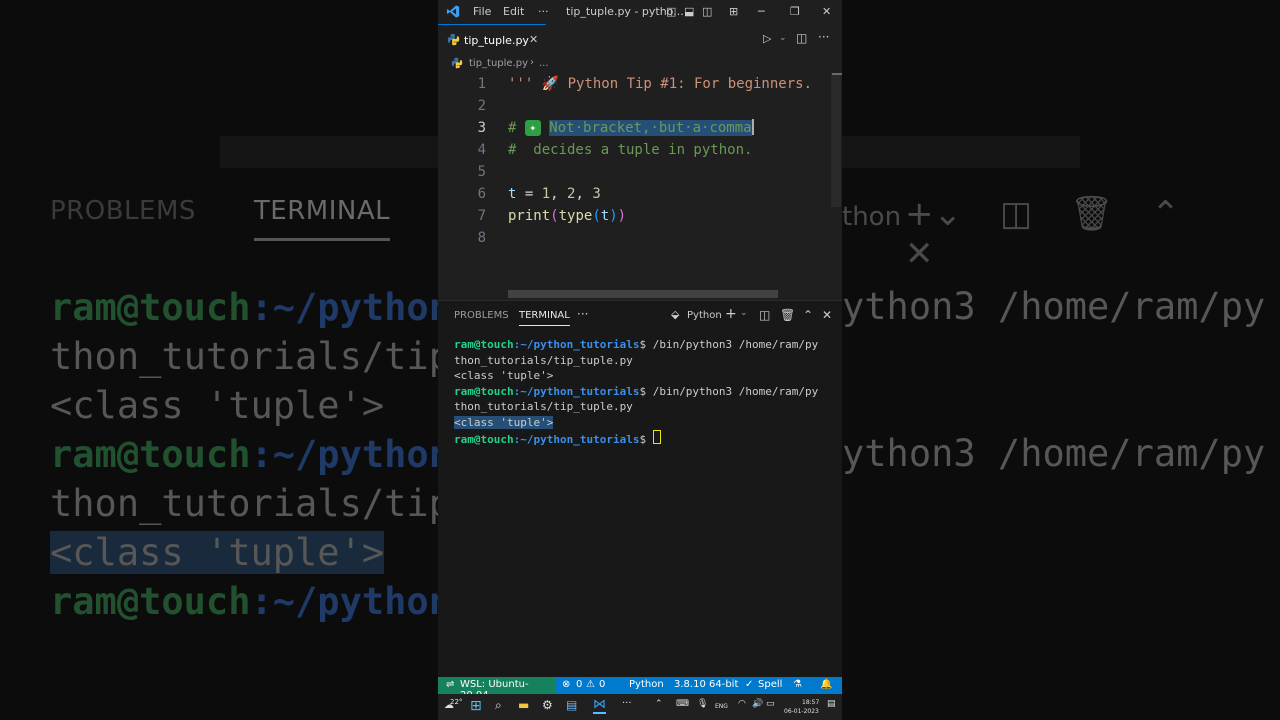 Image resolution: width=1280 pixels, height=720 pixels. I want to click on scrollbar-marker, so click(837, 74).